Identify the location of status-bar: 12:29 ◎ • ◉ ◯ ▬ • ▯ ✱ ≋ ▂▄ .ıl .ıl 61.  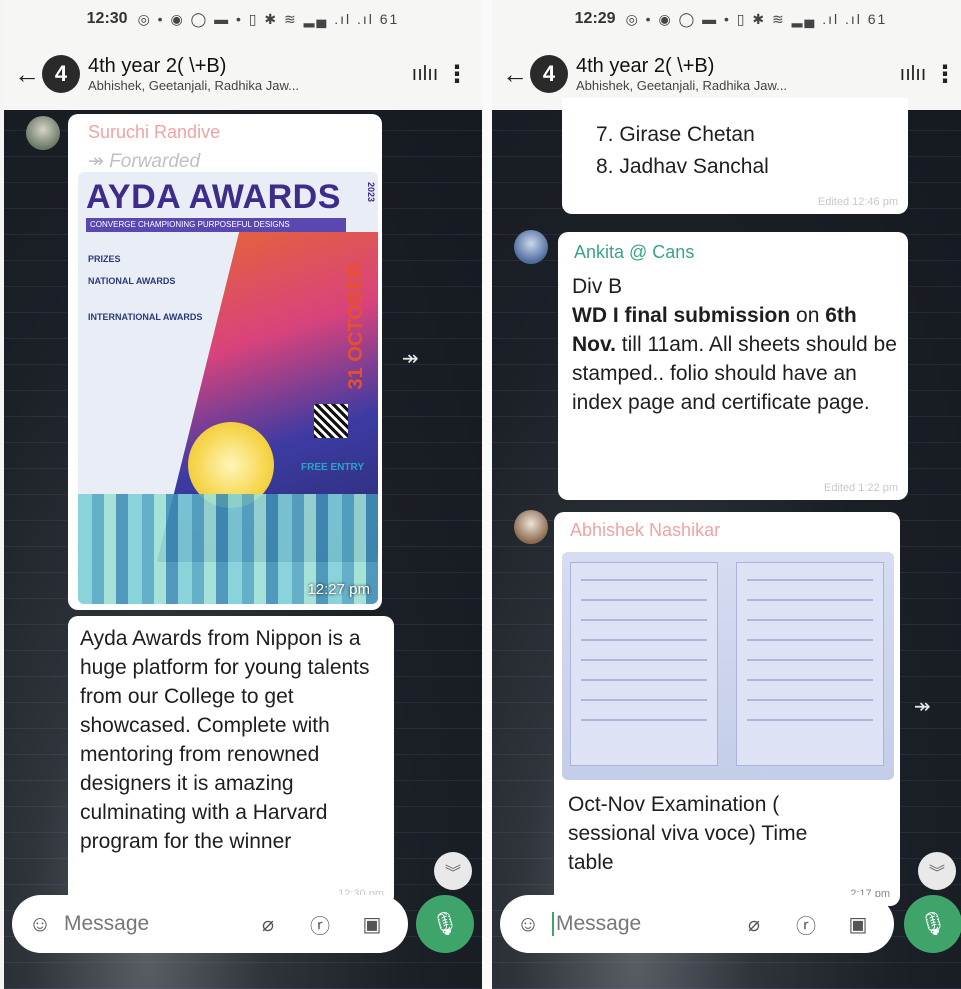
(726, 19).